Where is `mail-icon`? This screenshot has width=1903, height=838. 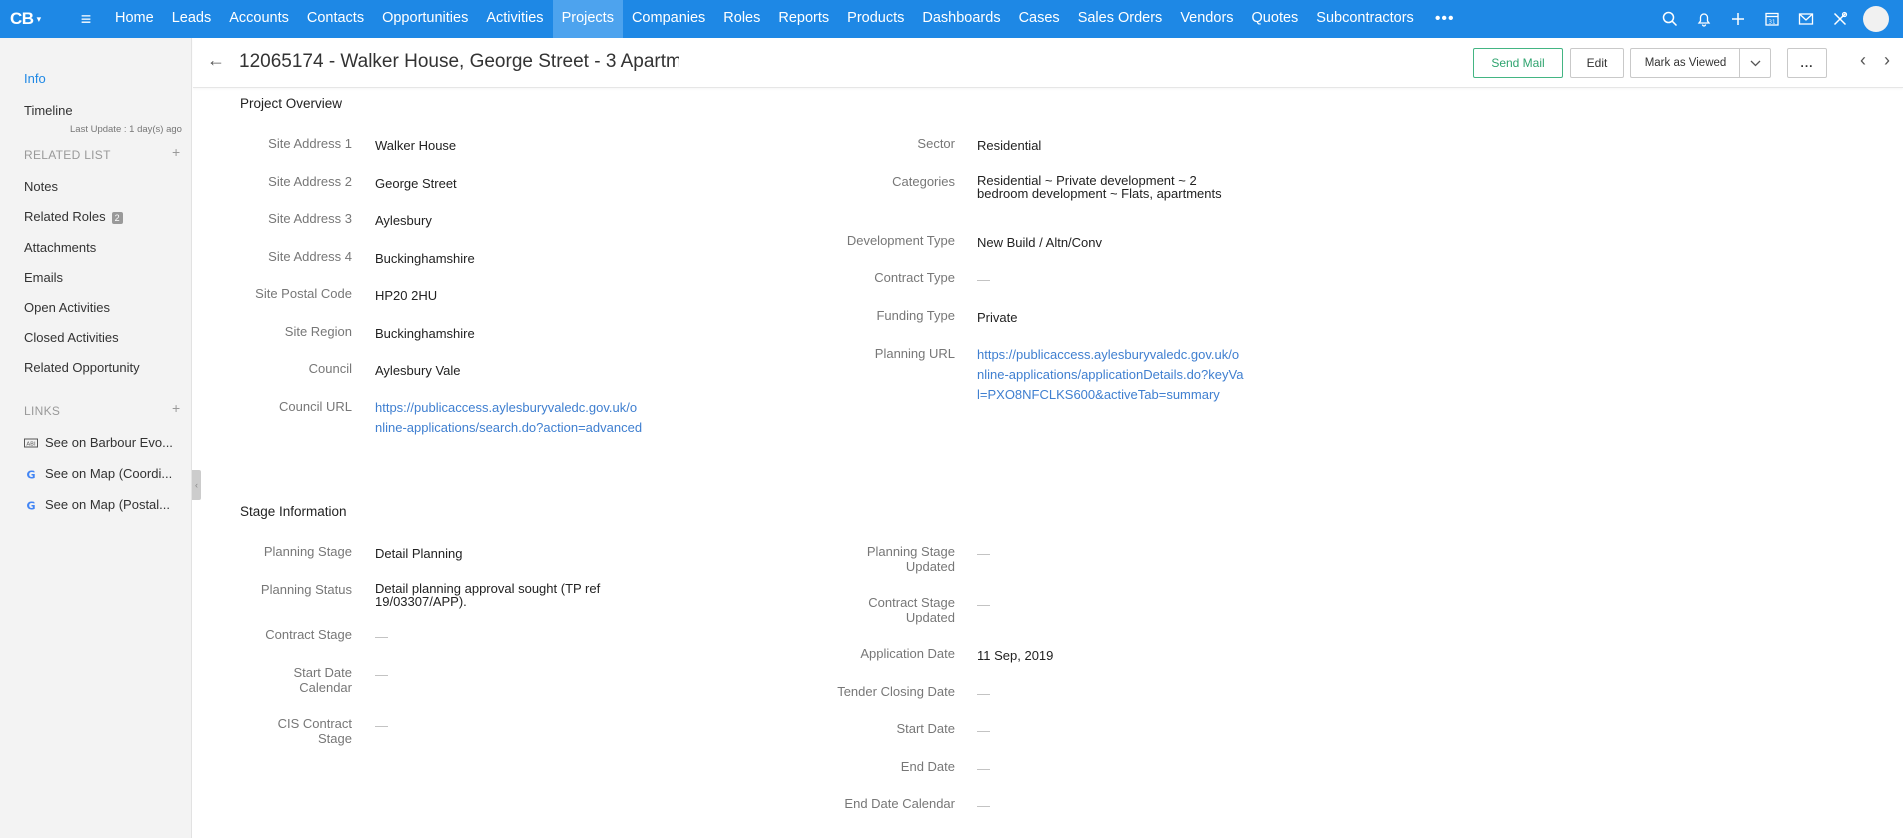
mail-icon is located at coordinates (1806, 19).